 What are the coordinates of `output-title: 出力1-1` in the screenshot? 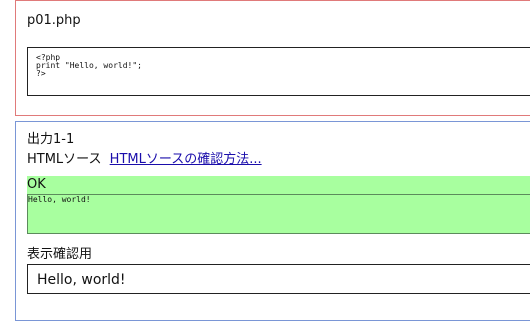 It's located at (51, 139).